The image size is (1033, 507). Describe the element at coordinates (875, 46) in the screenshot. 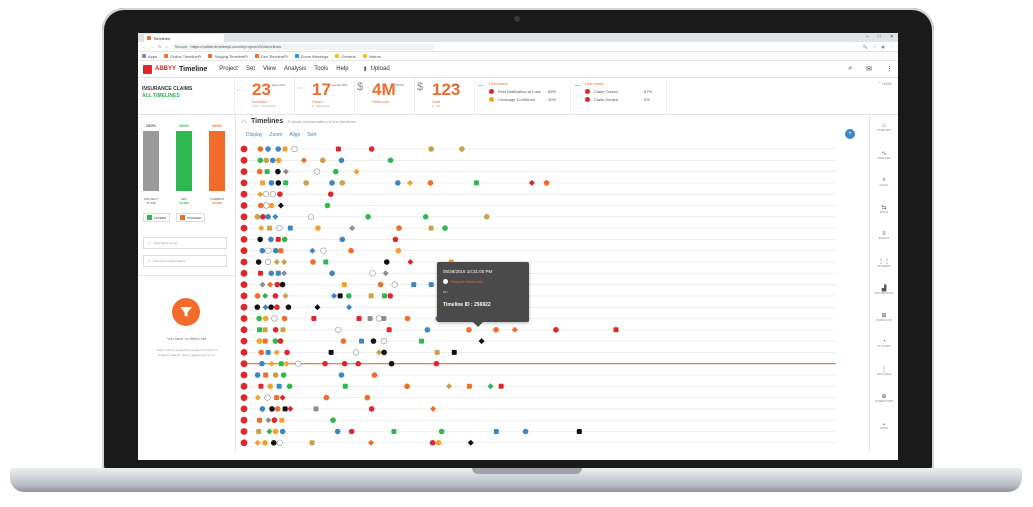

I see `star-icon: ☆` at that location.